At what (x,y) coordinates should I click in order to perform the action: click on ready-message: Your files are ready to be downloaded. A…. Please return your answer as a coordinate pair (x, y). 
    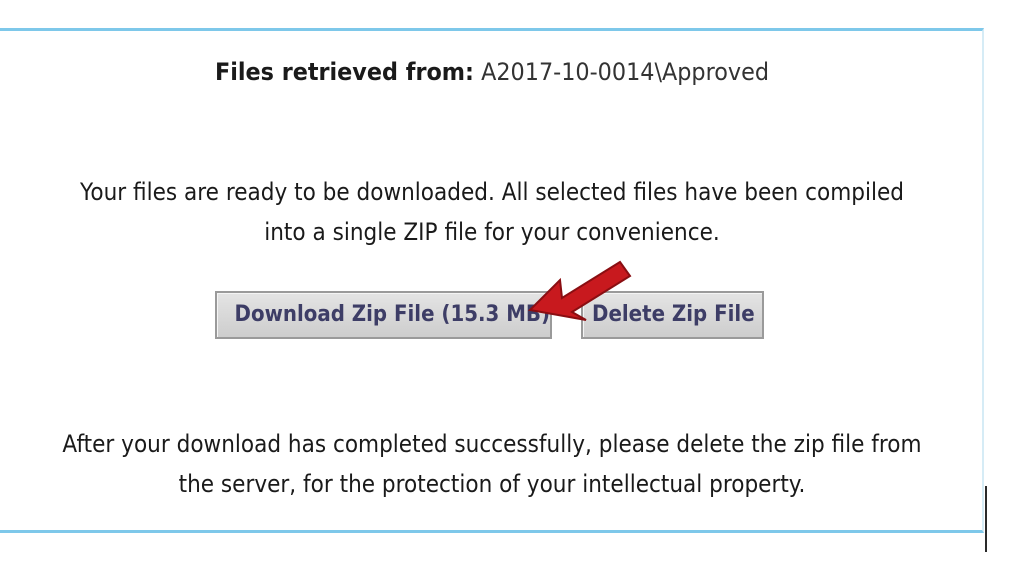
    Looking at the image, I should click on (492, 212).